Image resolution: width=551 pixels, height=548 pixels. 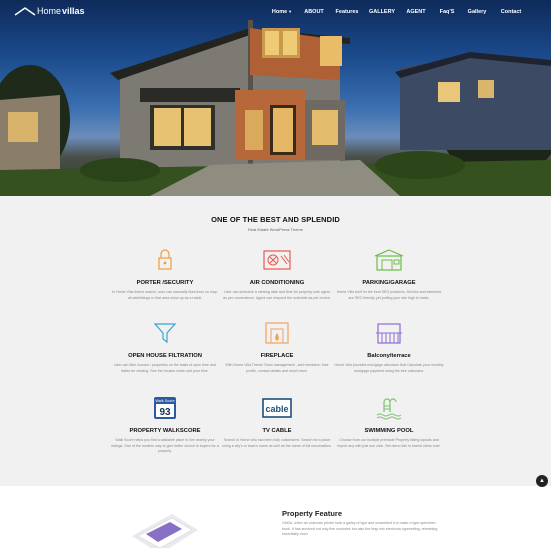 I want to click on section-title: ONE OF THE BEST AND SPLENDID, so click(x=275, y=219).